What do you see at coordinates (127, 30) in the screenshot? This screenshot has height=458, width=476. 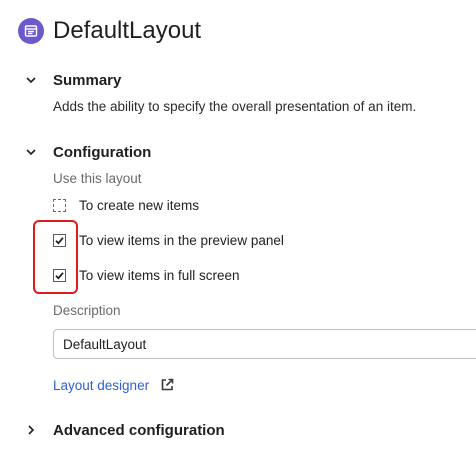 I see `page-title: DefaultLayout` at bounding box center [127, 30].